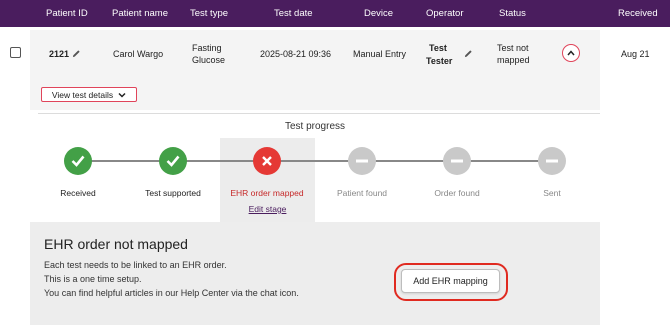 This screenshot has width=670, height=325. I want to click on view-test-details-button: View test details, so click(89, 94).